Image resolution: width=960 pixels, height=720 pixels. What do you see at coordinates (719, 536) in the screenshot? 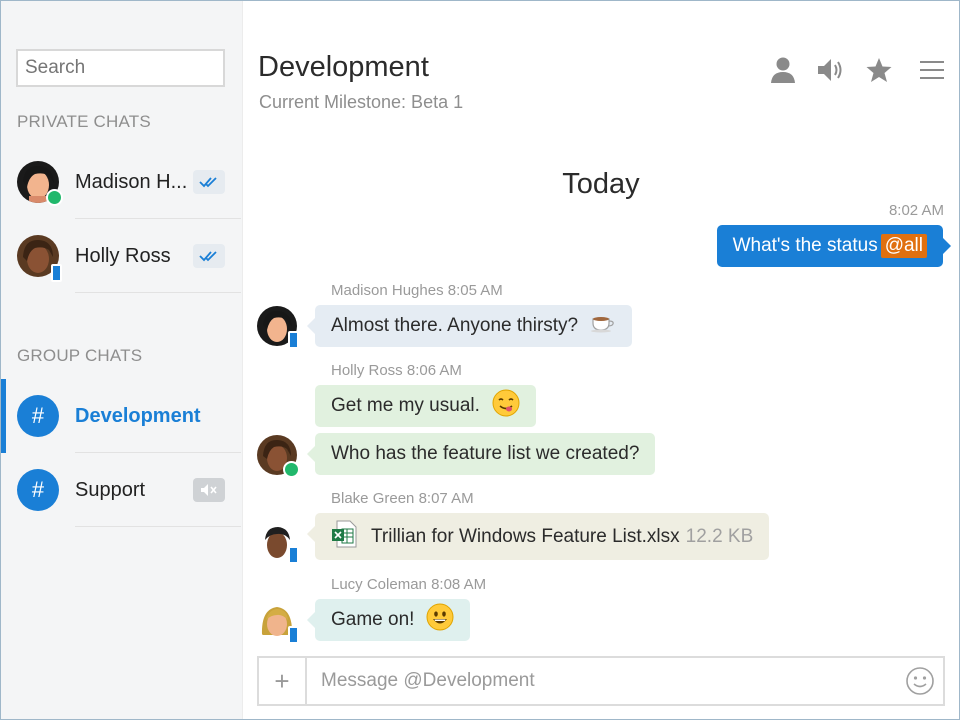
I see `file-size: 12.2 KB` at bounding box center [719, 536].